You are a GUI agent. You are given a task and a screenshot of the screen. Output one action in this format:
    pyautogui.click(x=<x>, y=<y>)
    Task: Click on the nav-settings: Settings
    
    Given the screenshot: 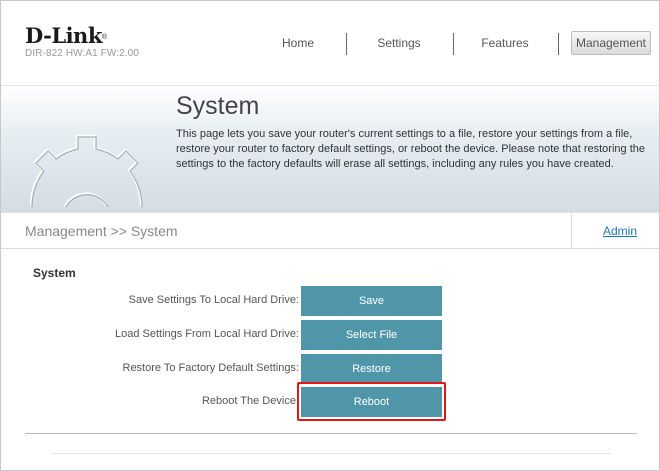 What is the action you would take?
    pyautogui.click(x=399, y=43)
    